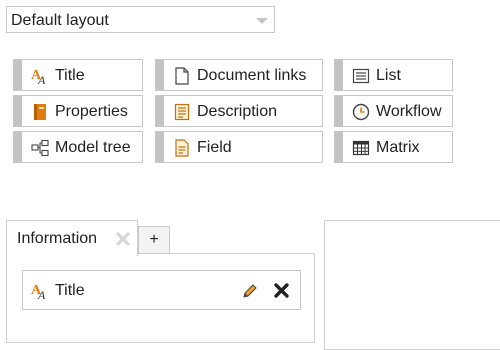  I want to click on tab-information: Information, so click(72, 238).